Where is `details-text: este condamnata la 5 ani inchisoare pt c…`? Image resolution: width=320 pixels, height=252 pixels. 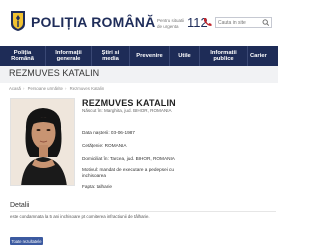
details-text: este condamnata la 5 ani inchisoare pt c… is located at coordinates (80, 216).